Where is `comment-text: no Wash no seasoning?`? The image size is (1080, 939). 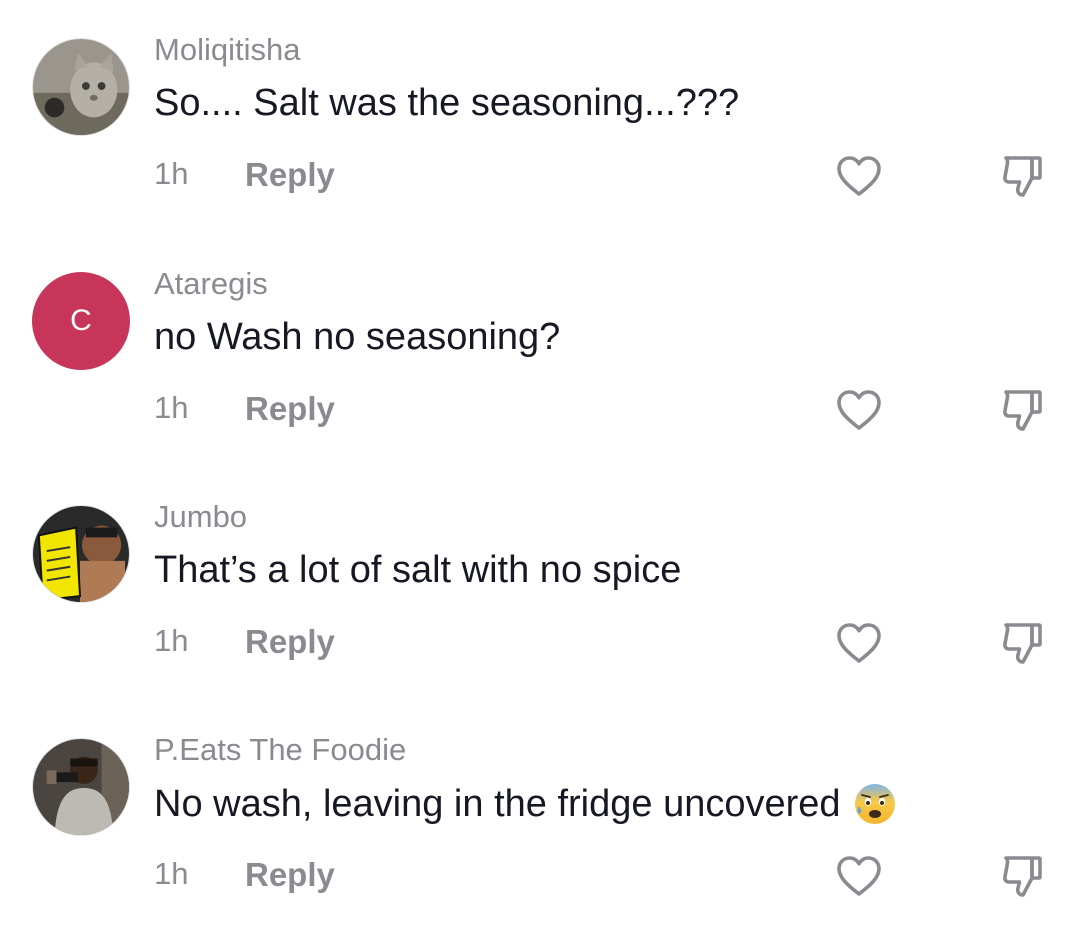
comment-text: no Wash no seasoning? is located at coordinates (357, 337).